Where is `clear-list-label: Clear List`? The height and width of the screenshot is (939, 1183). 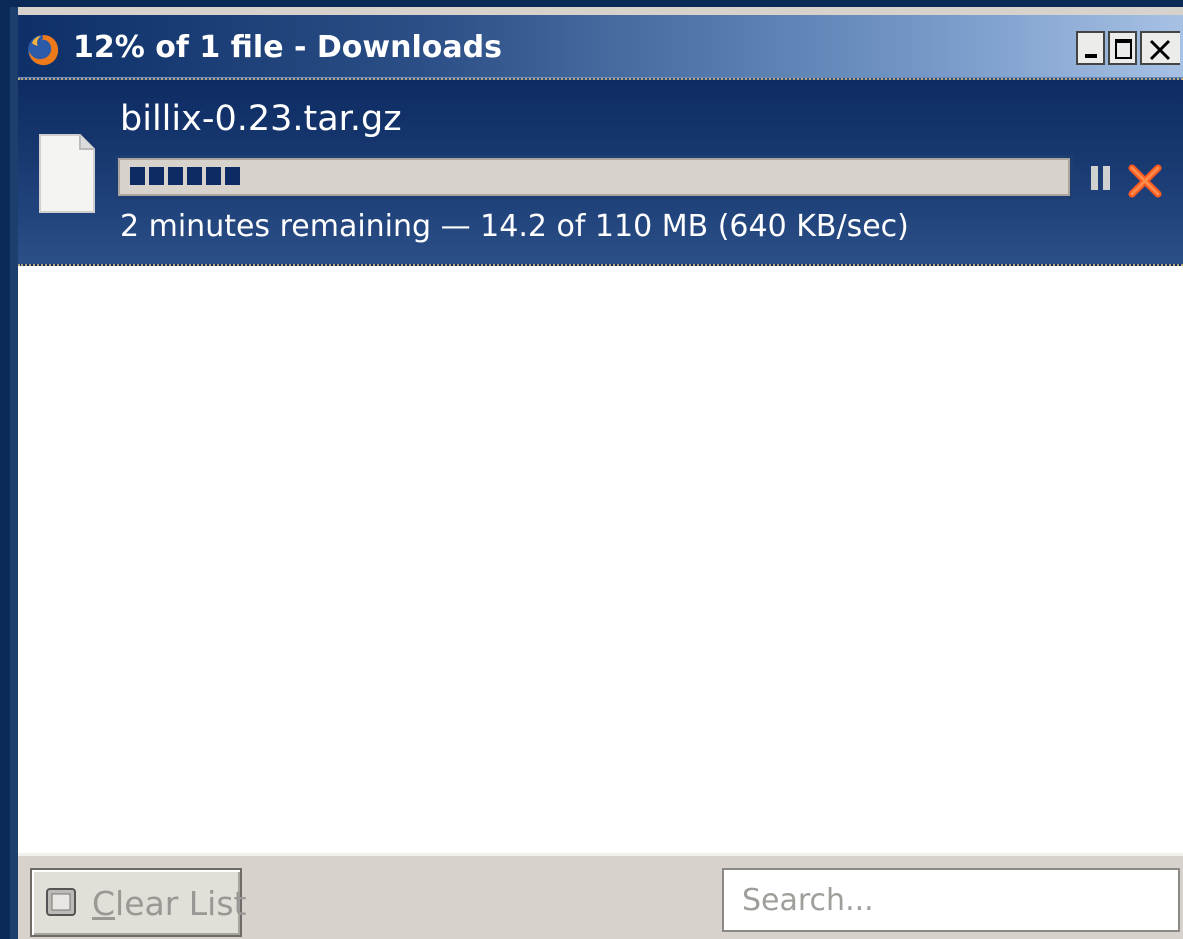 clear-list-label: Clear List is located at coordinates (169, 903).